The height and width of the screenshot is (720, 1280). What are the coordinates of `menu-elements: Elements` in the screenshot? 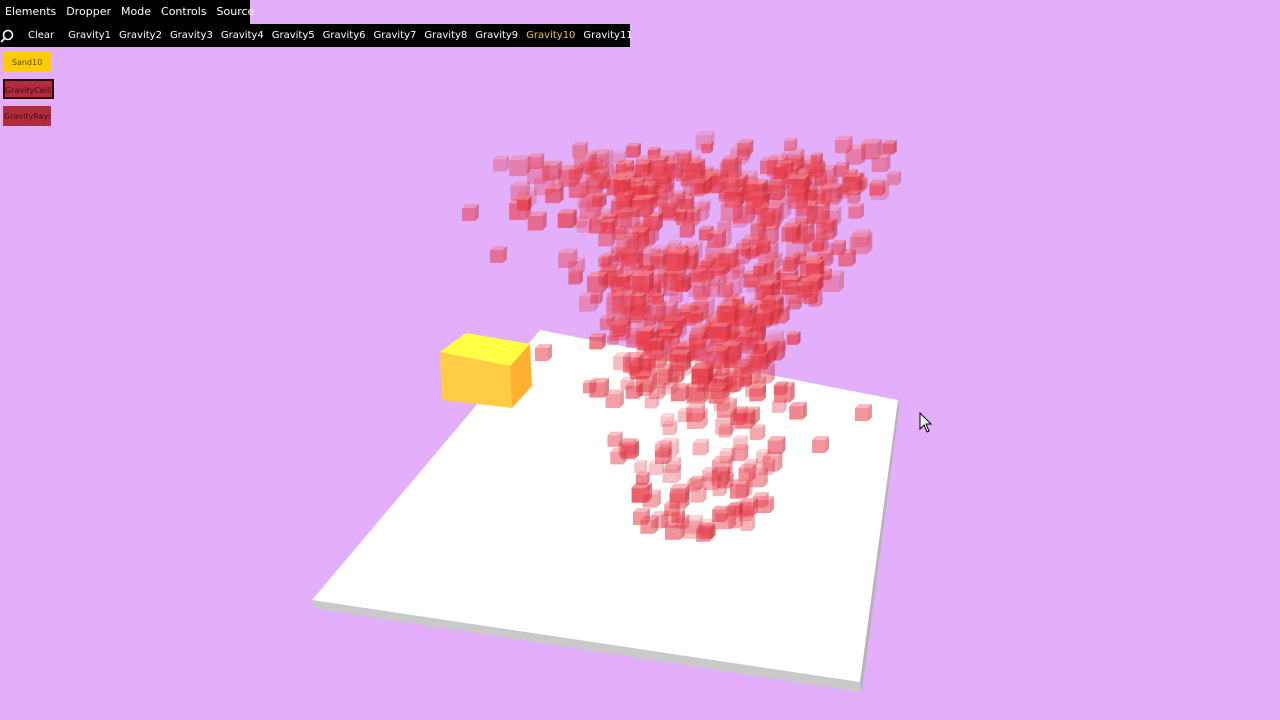 It's located at (30, 12).